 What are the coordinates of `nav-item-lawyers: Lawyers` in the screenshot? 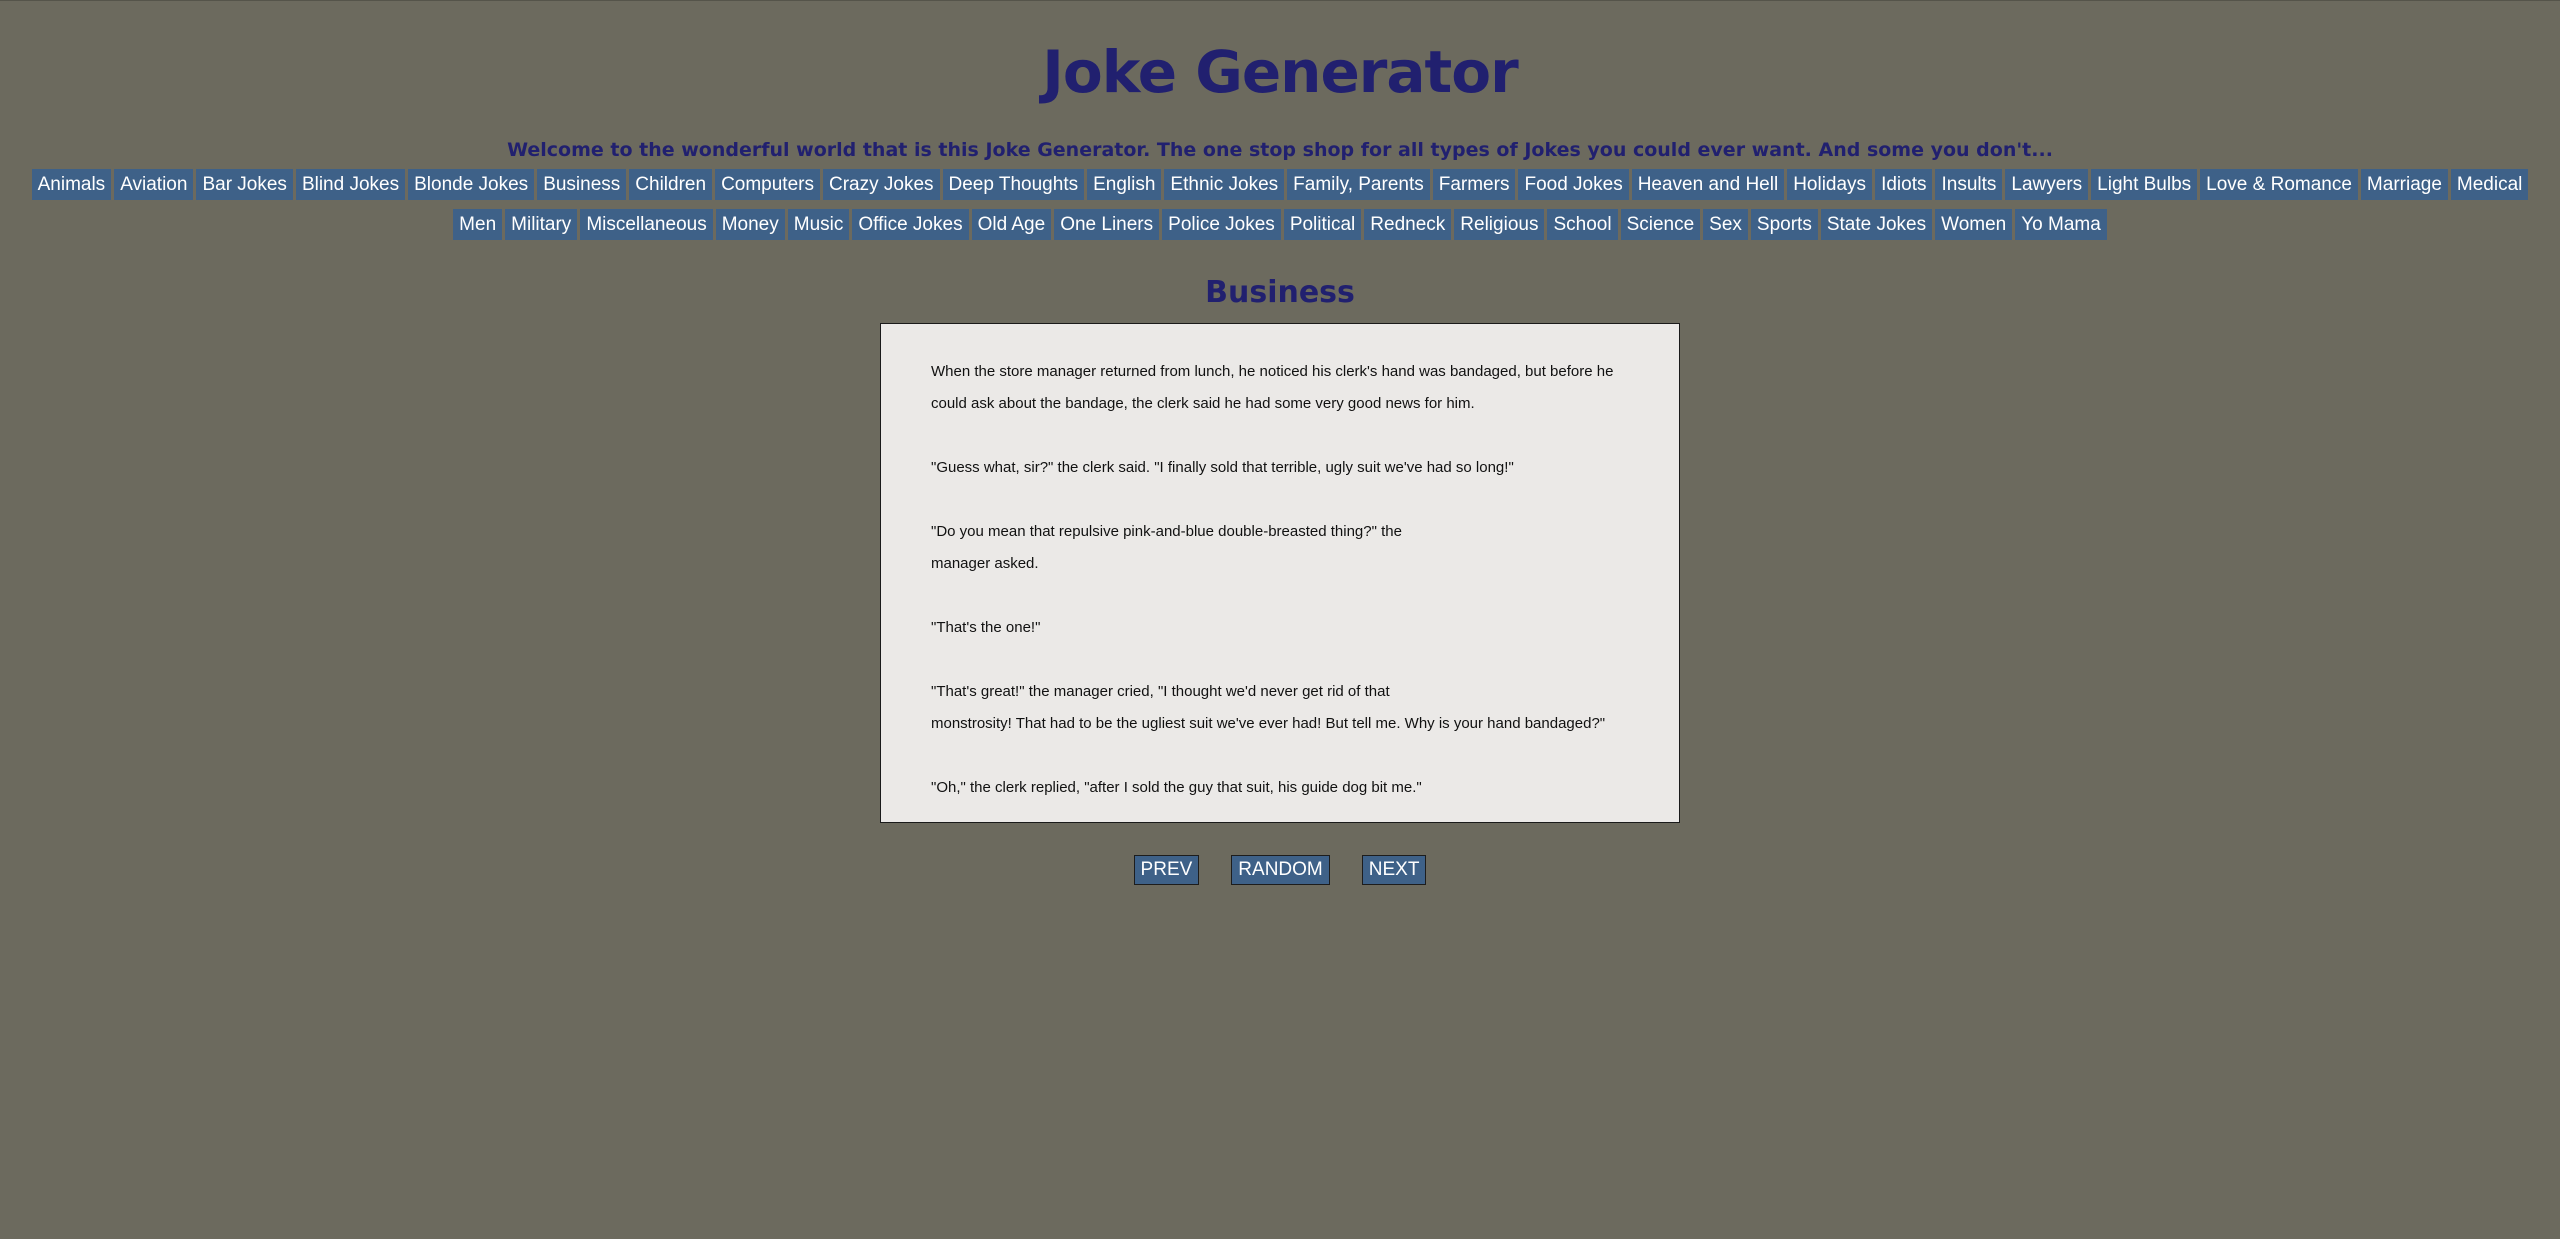 It's located at (2047, 184).